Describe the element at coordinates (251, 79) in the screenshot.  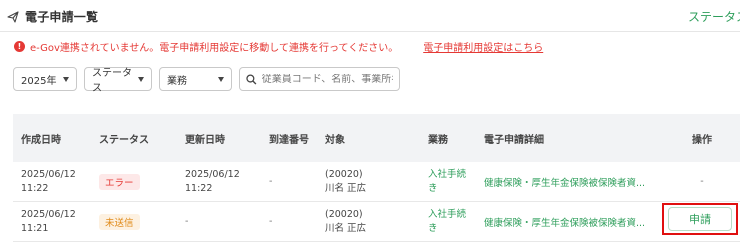
I see `search-icon` at that location.